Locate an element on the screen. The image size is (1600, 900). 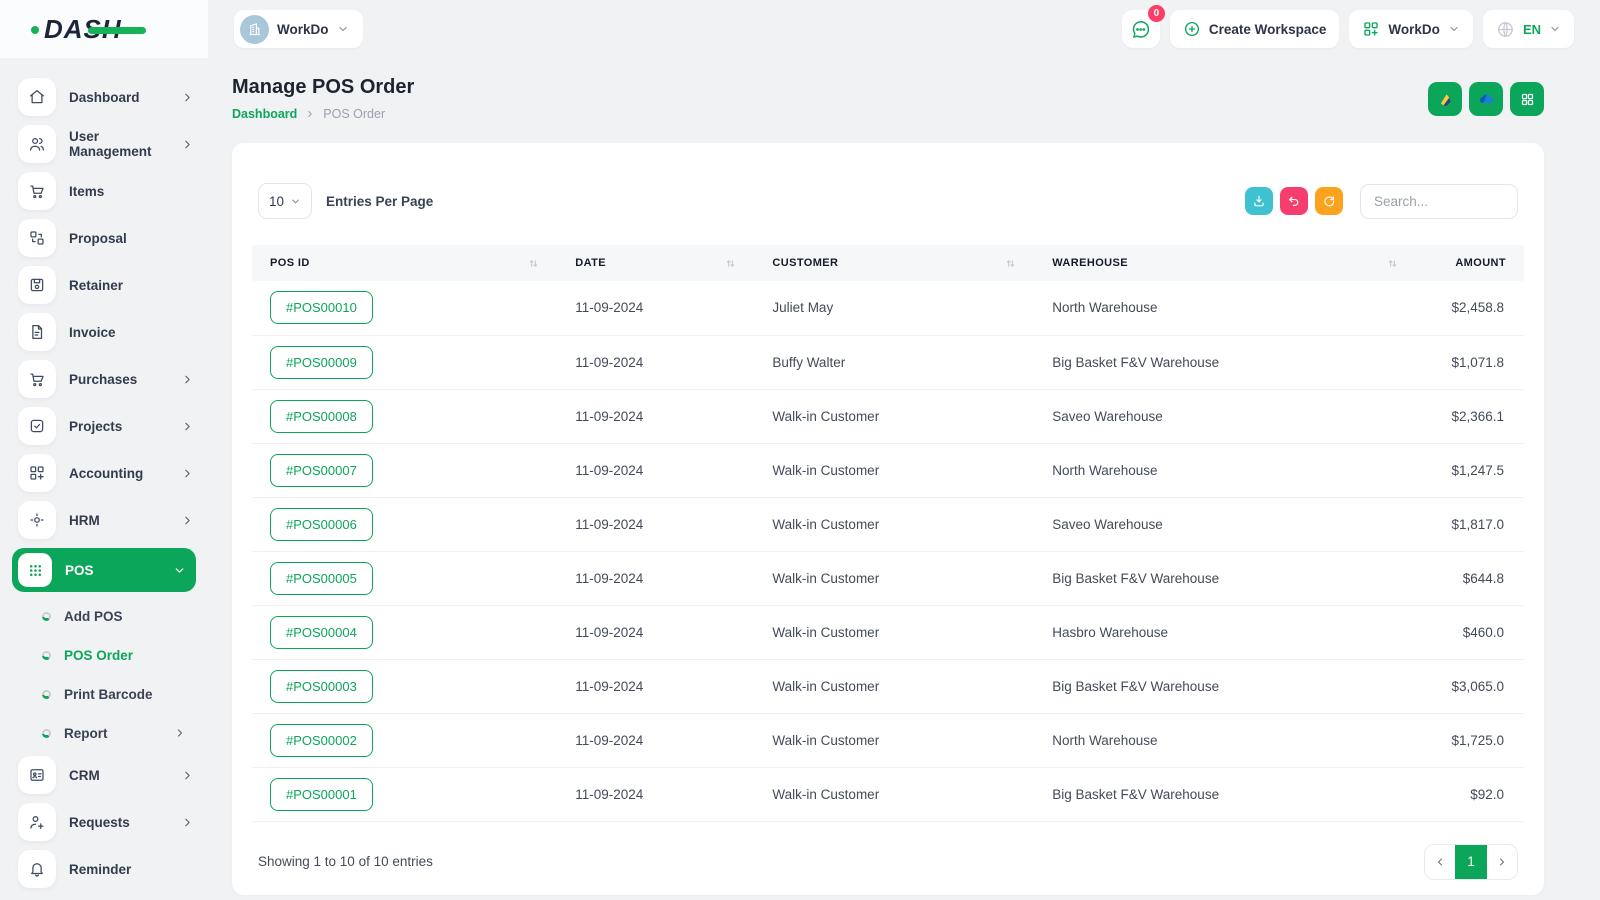
column-header-date: DATE is located at coordinates (656, 263).